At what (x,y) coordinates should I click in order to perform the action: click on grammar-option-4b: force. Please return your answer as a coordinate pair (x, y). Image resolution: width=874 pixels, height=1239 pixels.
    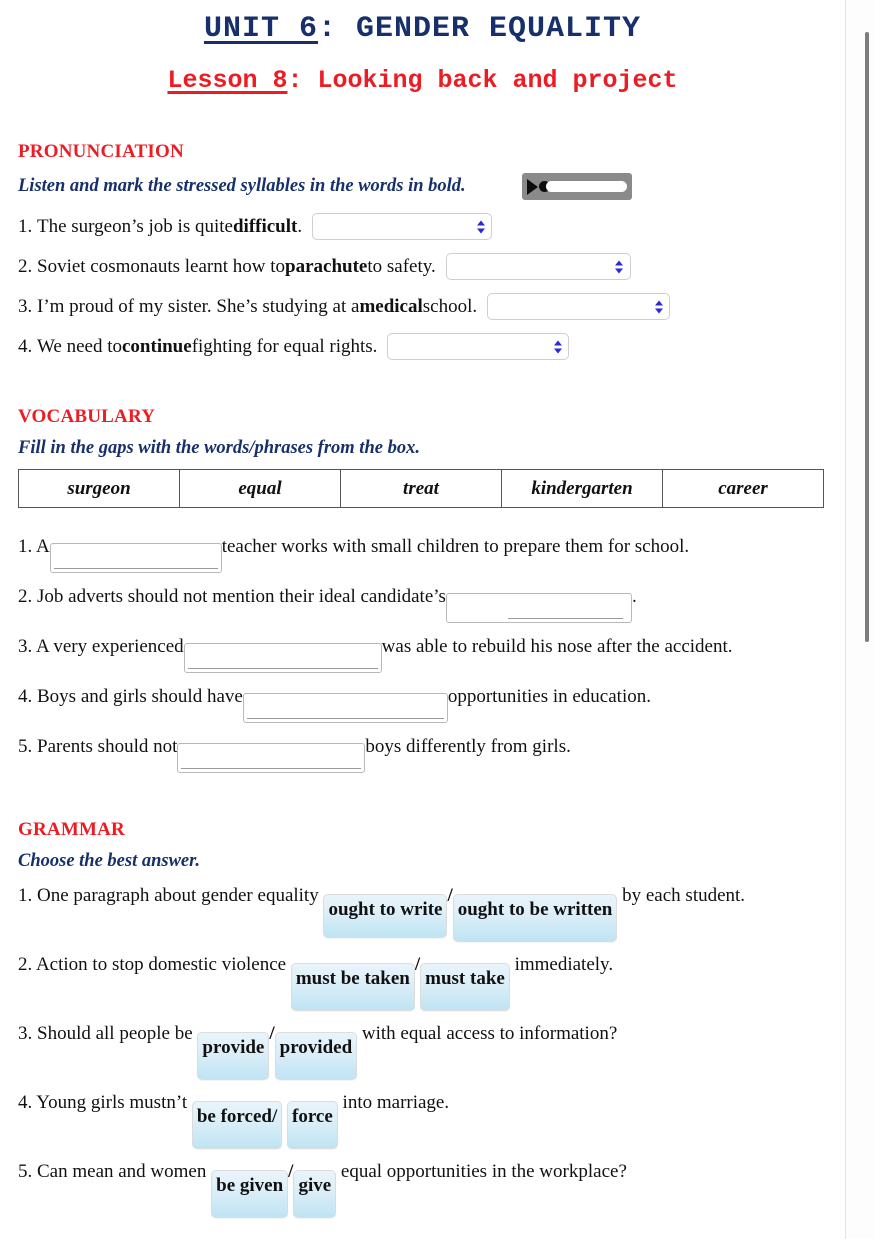
    Looking at the image, I should click on (312, 1125).